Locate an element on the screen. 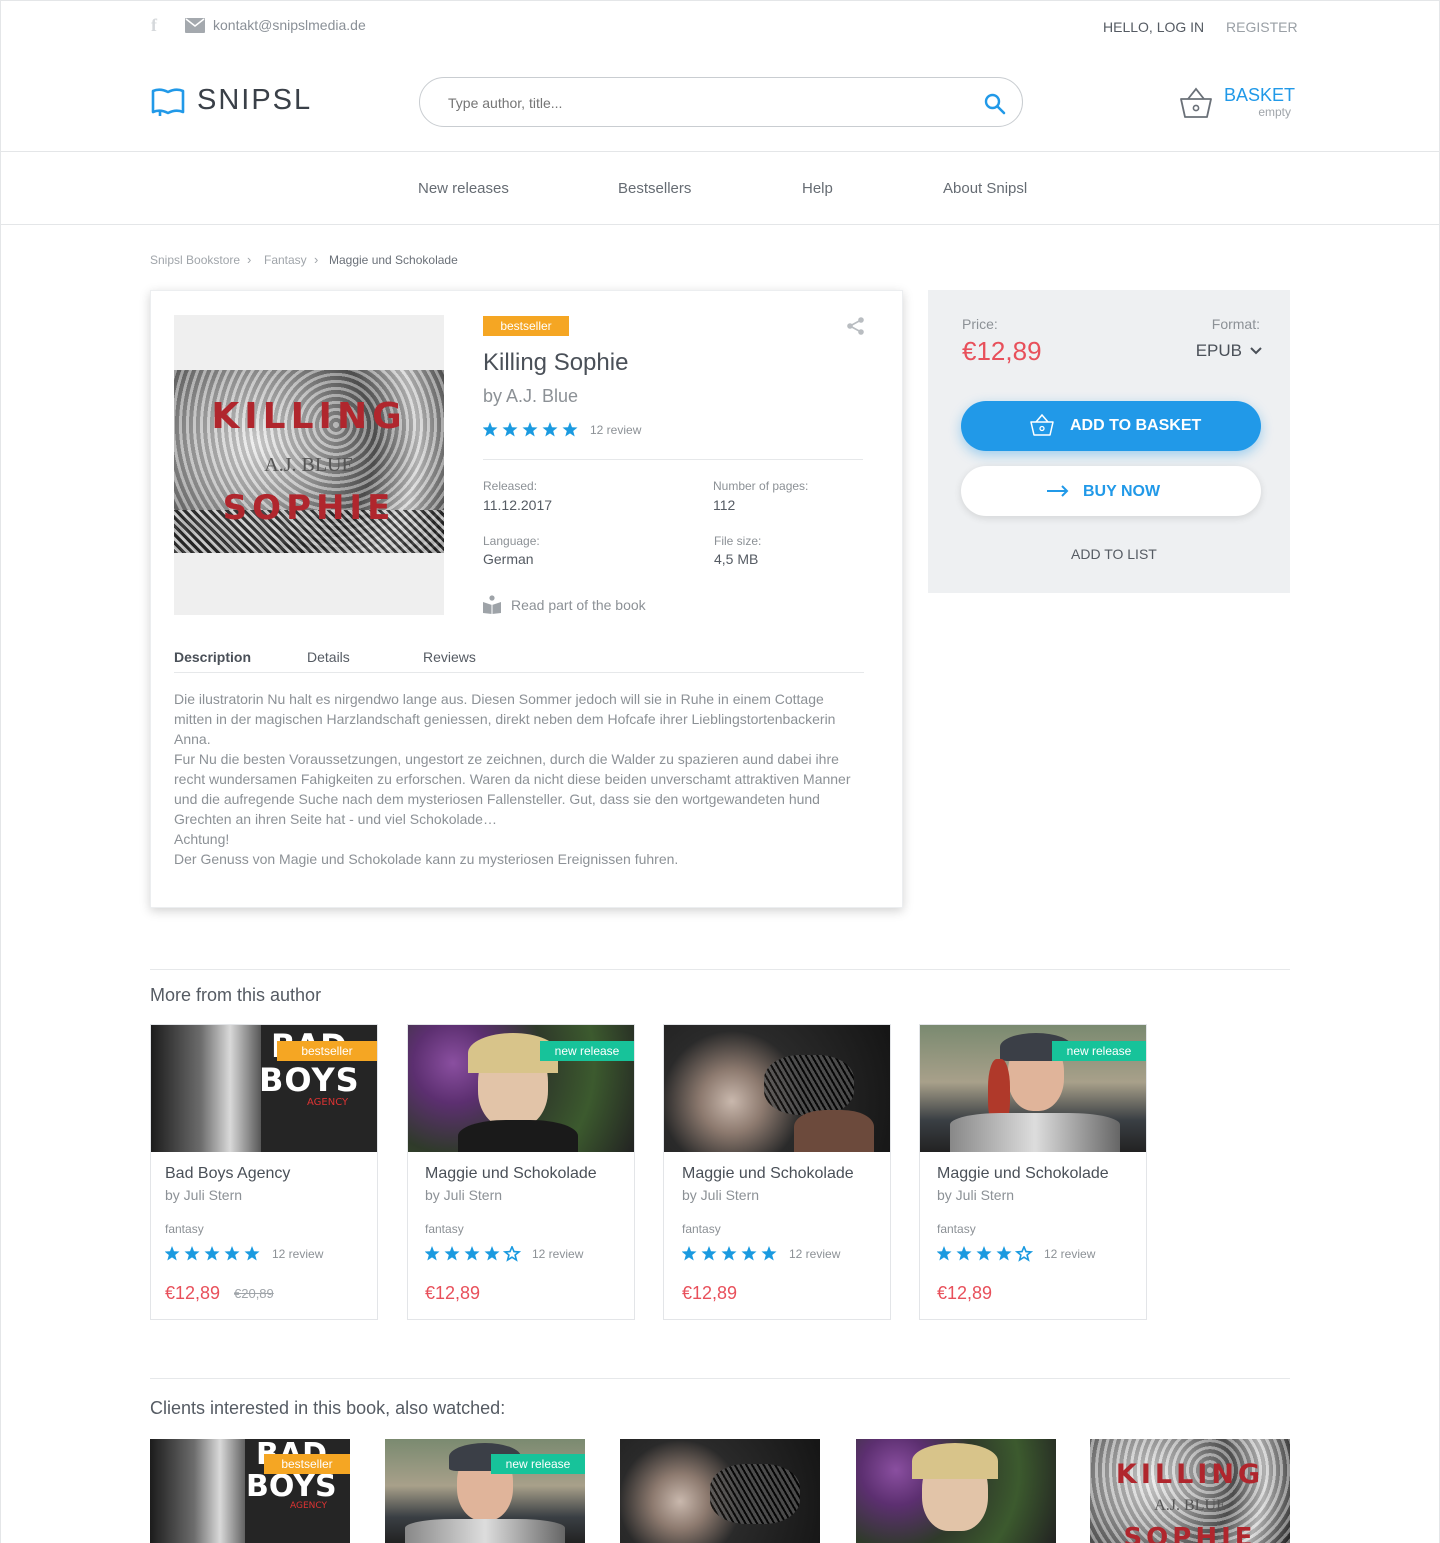  breadcrumb-current: Maggie und Schokolade is located at coordinates (393, 260).